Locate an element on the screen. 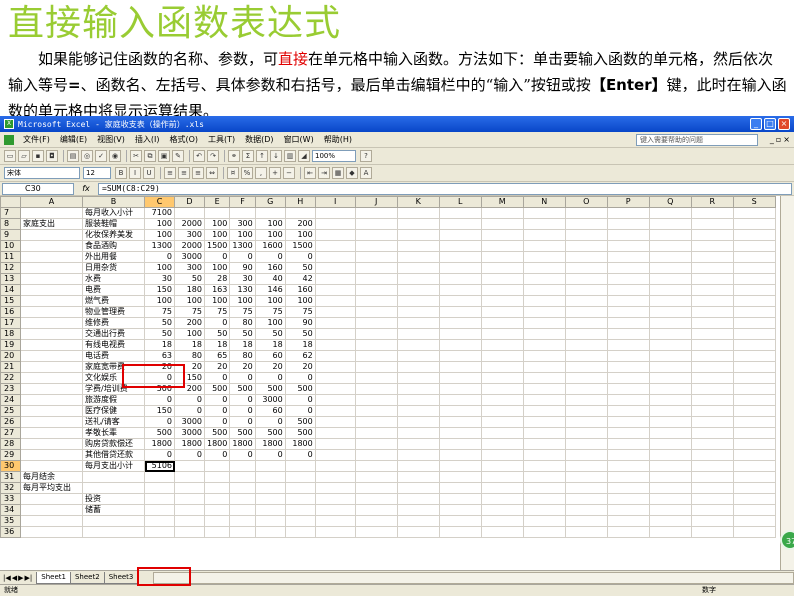 This screenshot has height=596, width=794. hyperlink-icon: ⚭ is located at coordinates (234, 156).